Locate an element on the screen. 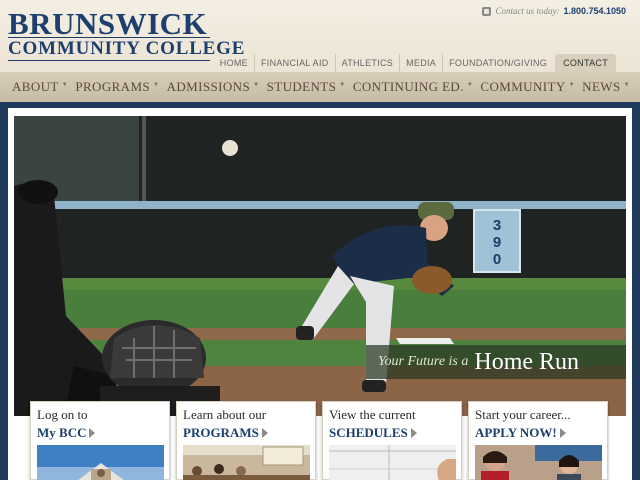  nav-continuing-ed: CONTINUING ED. ▼ is located at coordinates (413, 87).